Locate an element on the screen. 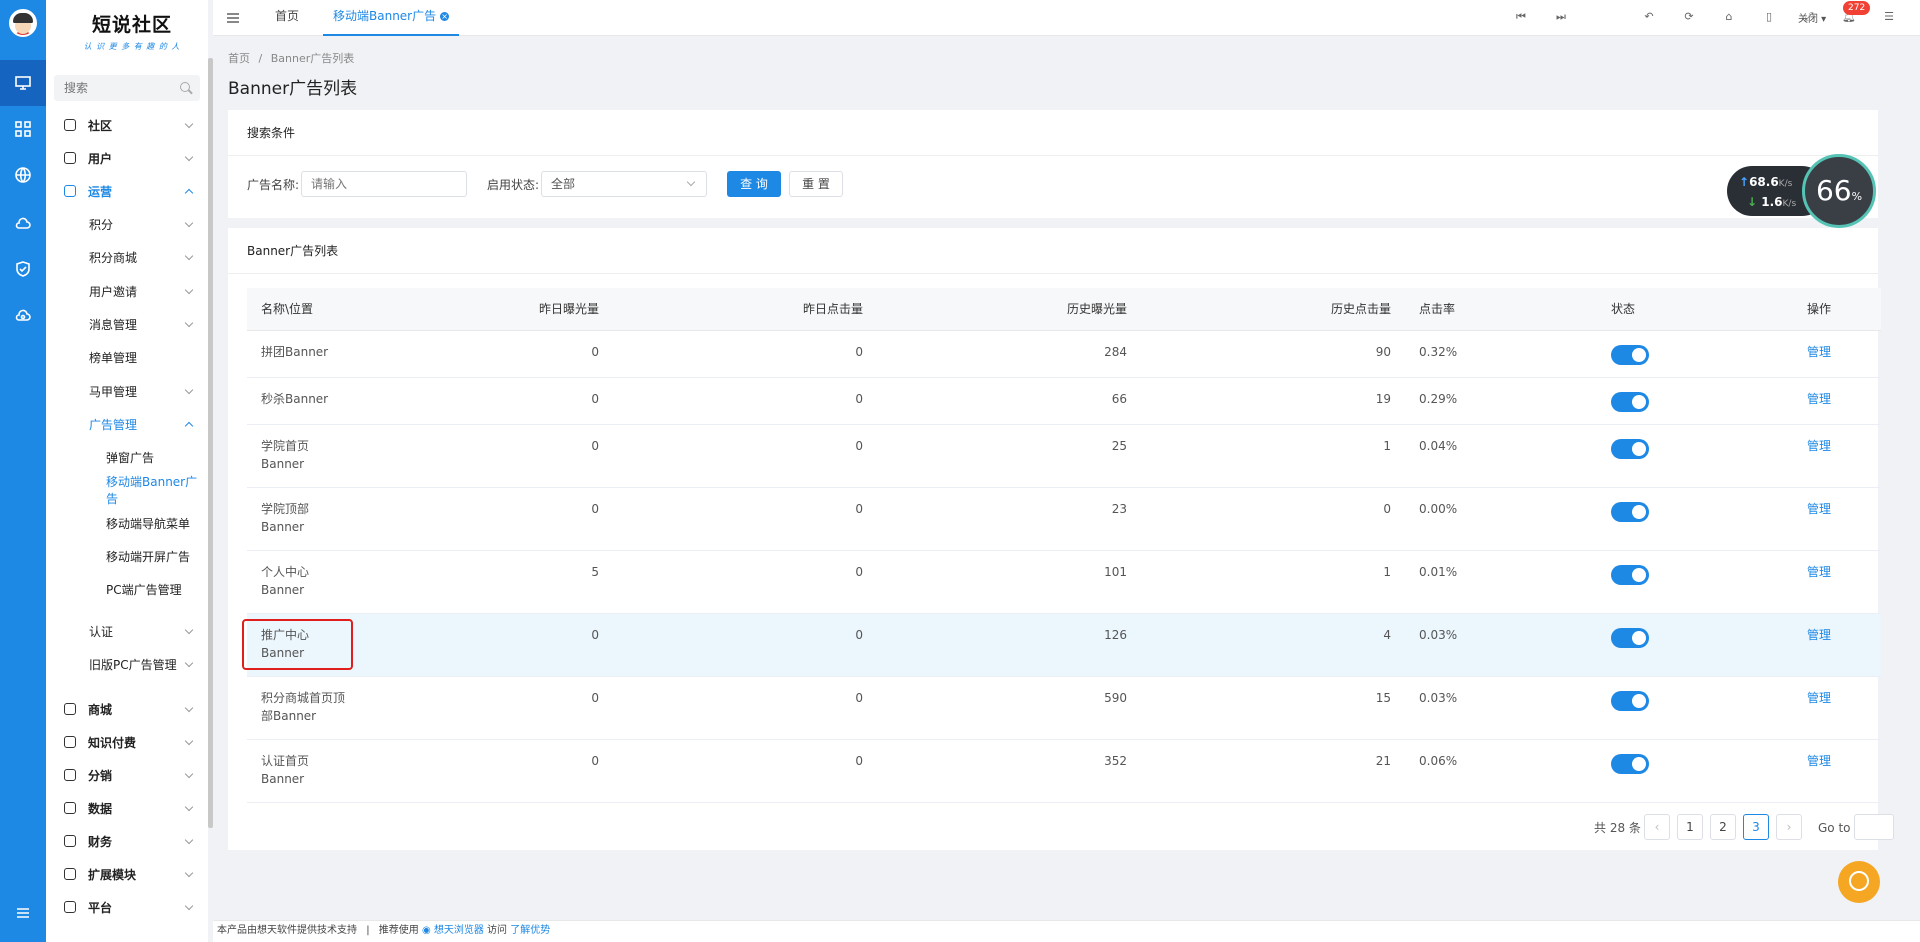 This screenshot has width=1920, height=942. sidebar-item: 运营 is located at coordinates (127, 191).